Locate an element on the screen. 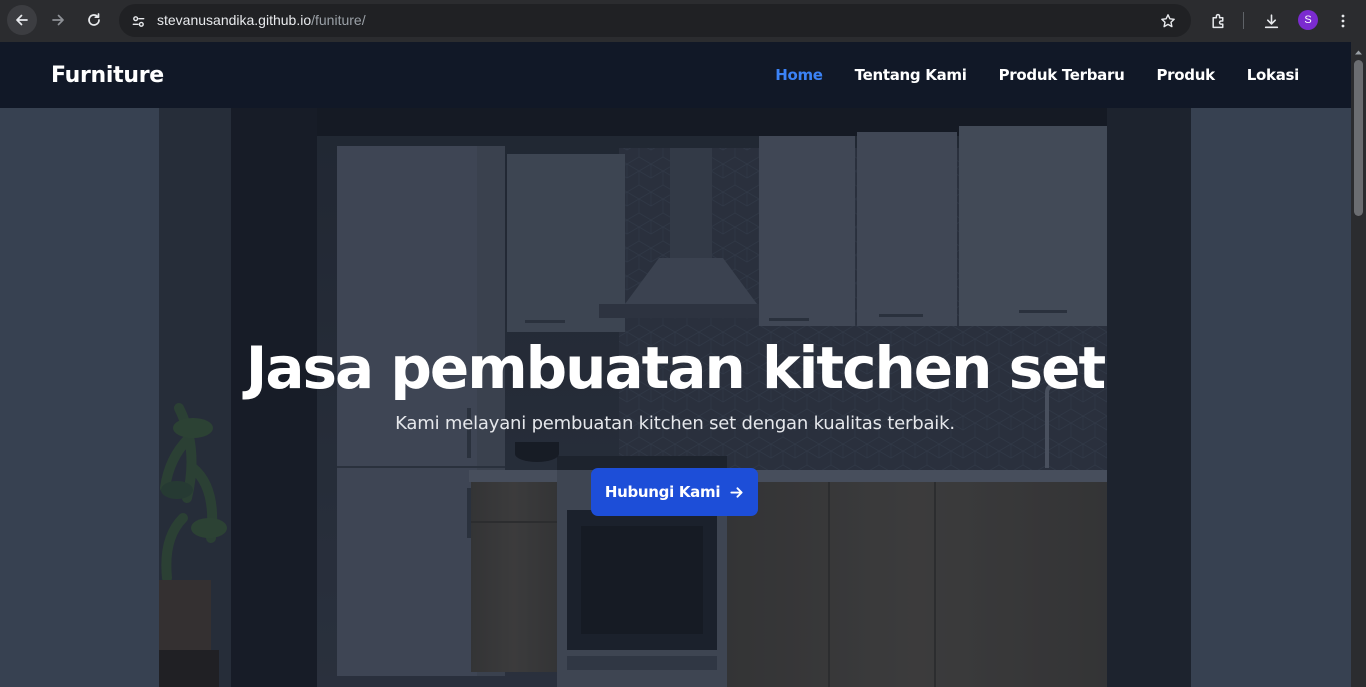  kebab-menu-icon is located at coordinates (1343, 21).